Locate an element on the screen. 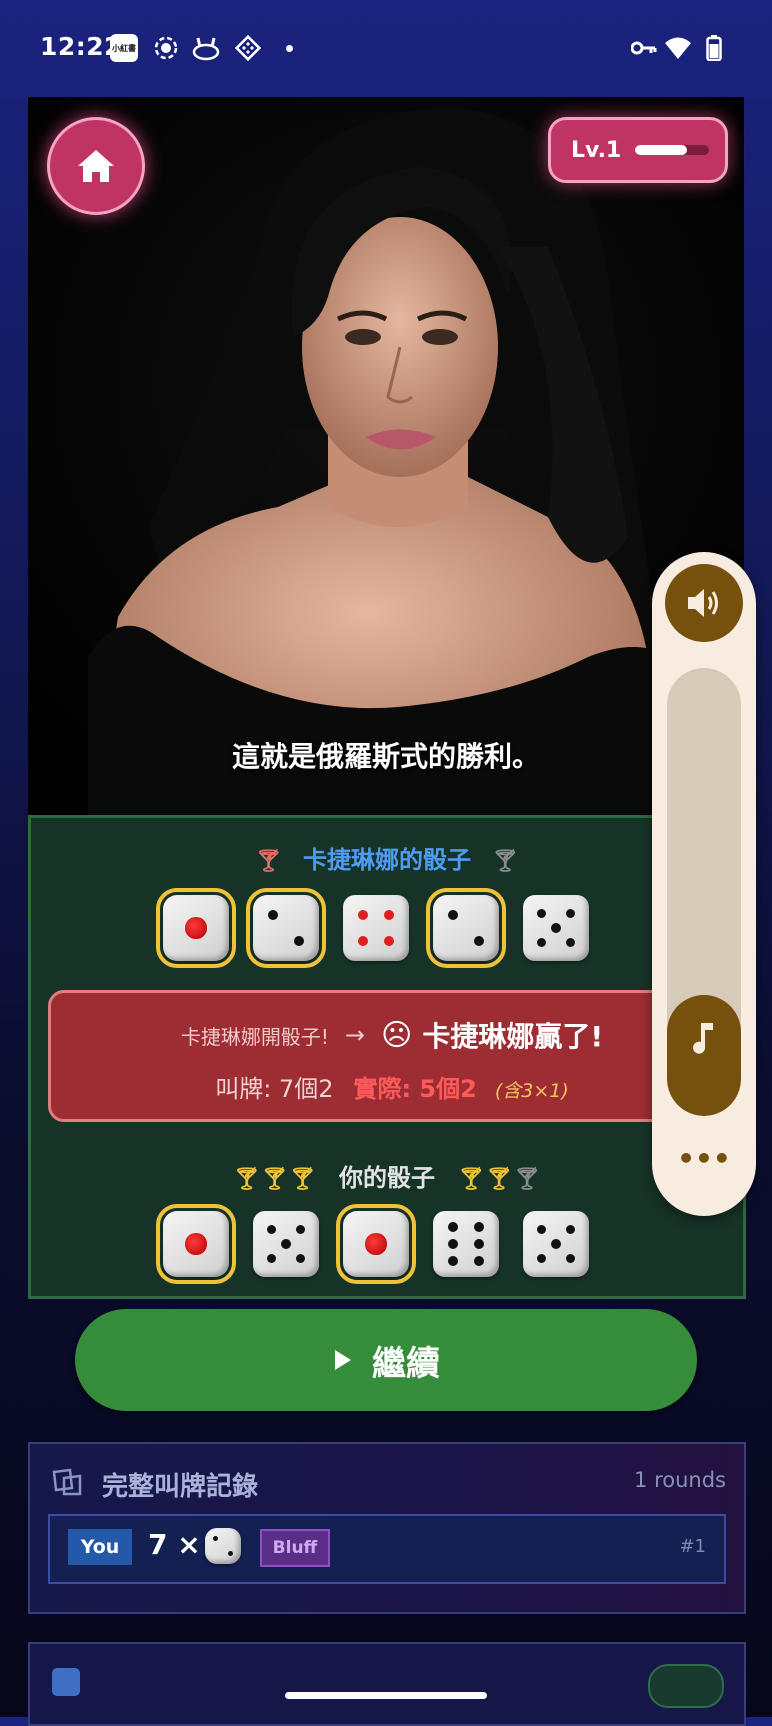 The width and height of the screenshot is (772, 1726). bid-log-card: 完整叫牌記錄 1 rounds You 7 × Bluff #1 is located at coordinates (387, 1528).